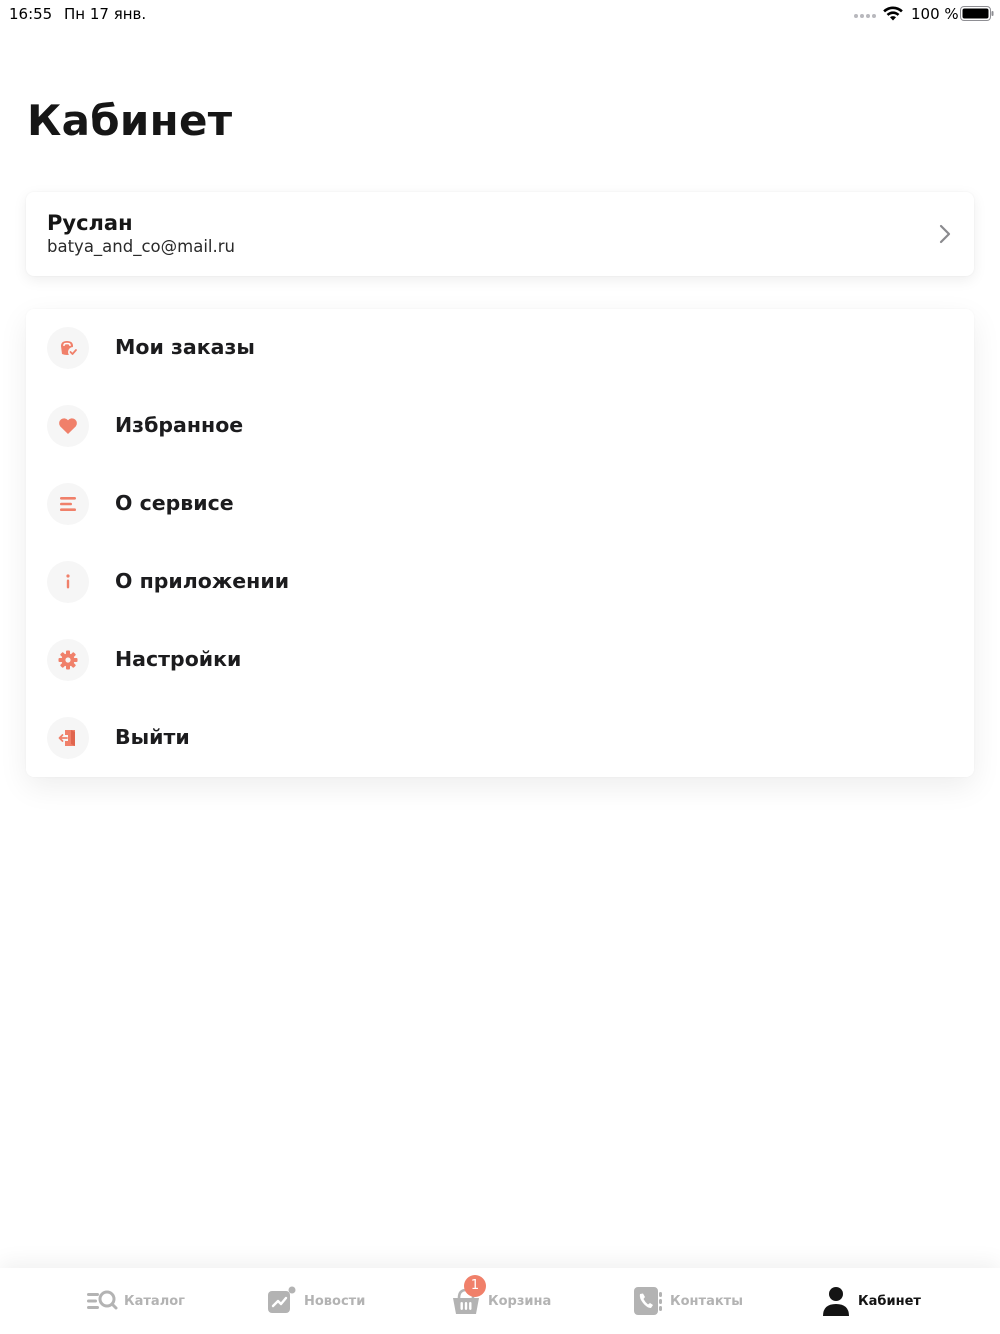  What do you see at coordinates (706, 1301) in the screenshot?
I see `tab-label: Контакты` at bounding box center [706, 1301].